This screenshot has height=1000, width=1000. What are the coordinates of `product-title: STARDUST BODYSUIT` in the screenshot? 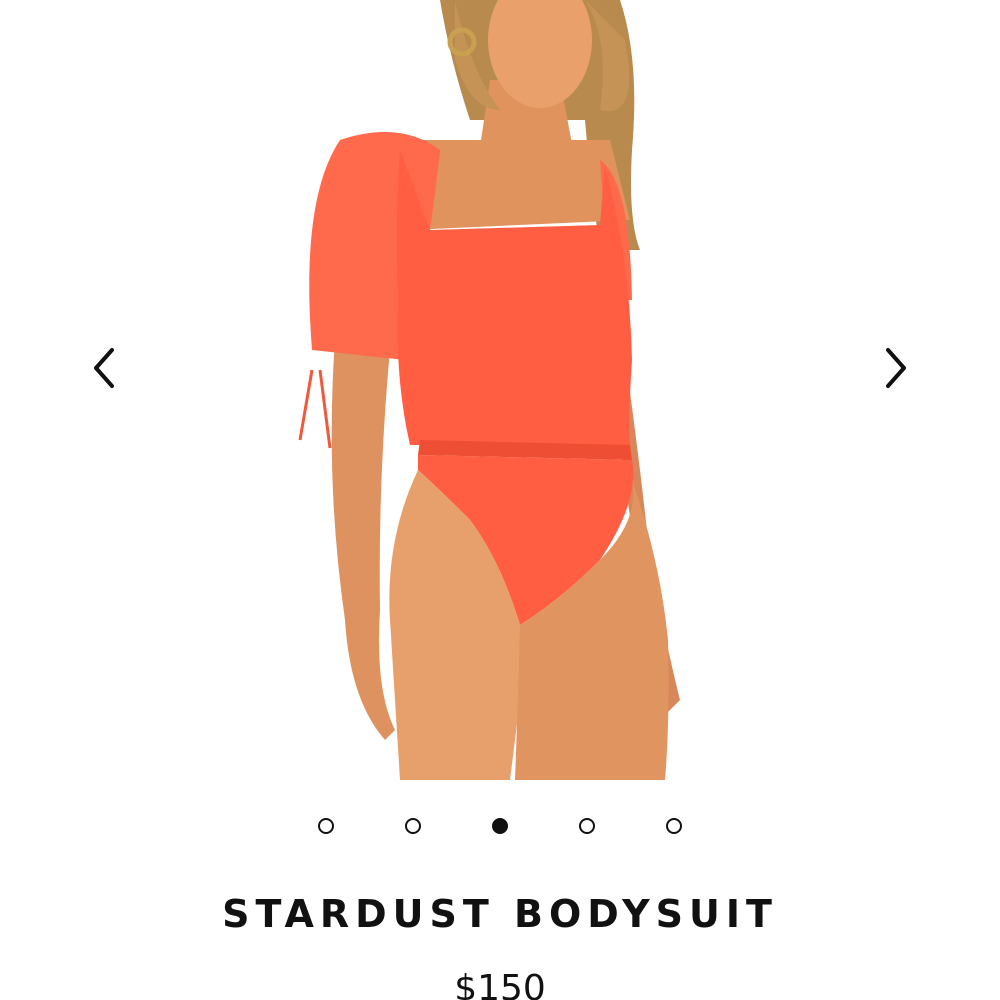 It's located at (500, 914).